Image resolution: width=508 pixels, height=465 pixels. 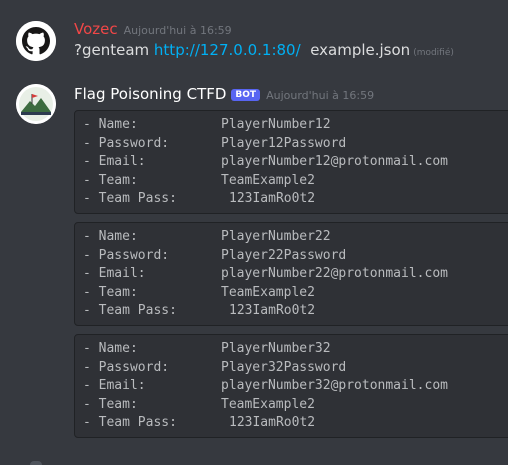 What do you see at coordinates (284, 143) in the screenshot?
I see `password-value: Player12Password` at bounding box center [284, 143].